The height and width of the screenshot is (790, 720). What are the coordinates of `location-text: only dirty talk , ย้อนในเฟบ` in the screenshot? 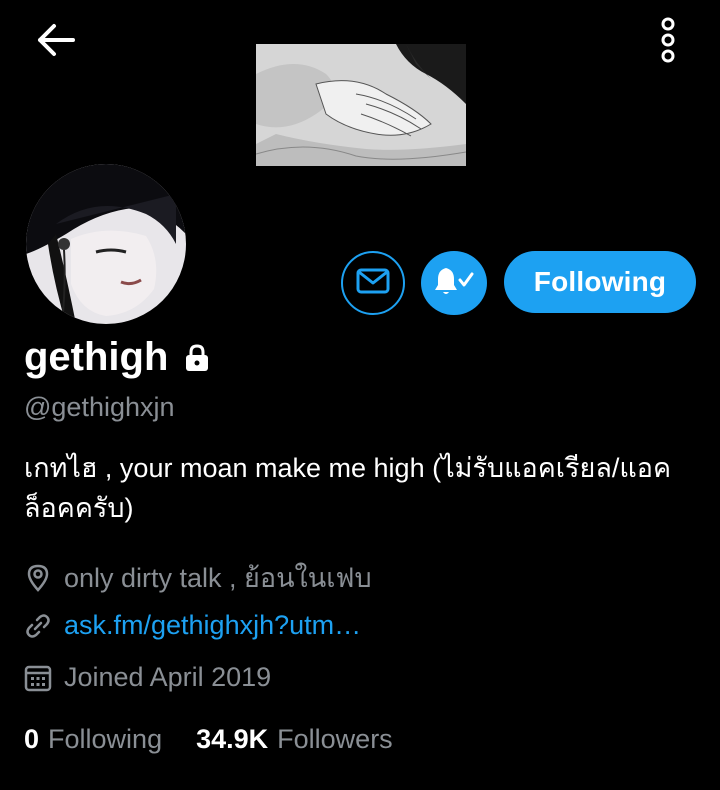 It's located at (218, 578).